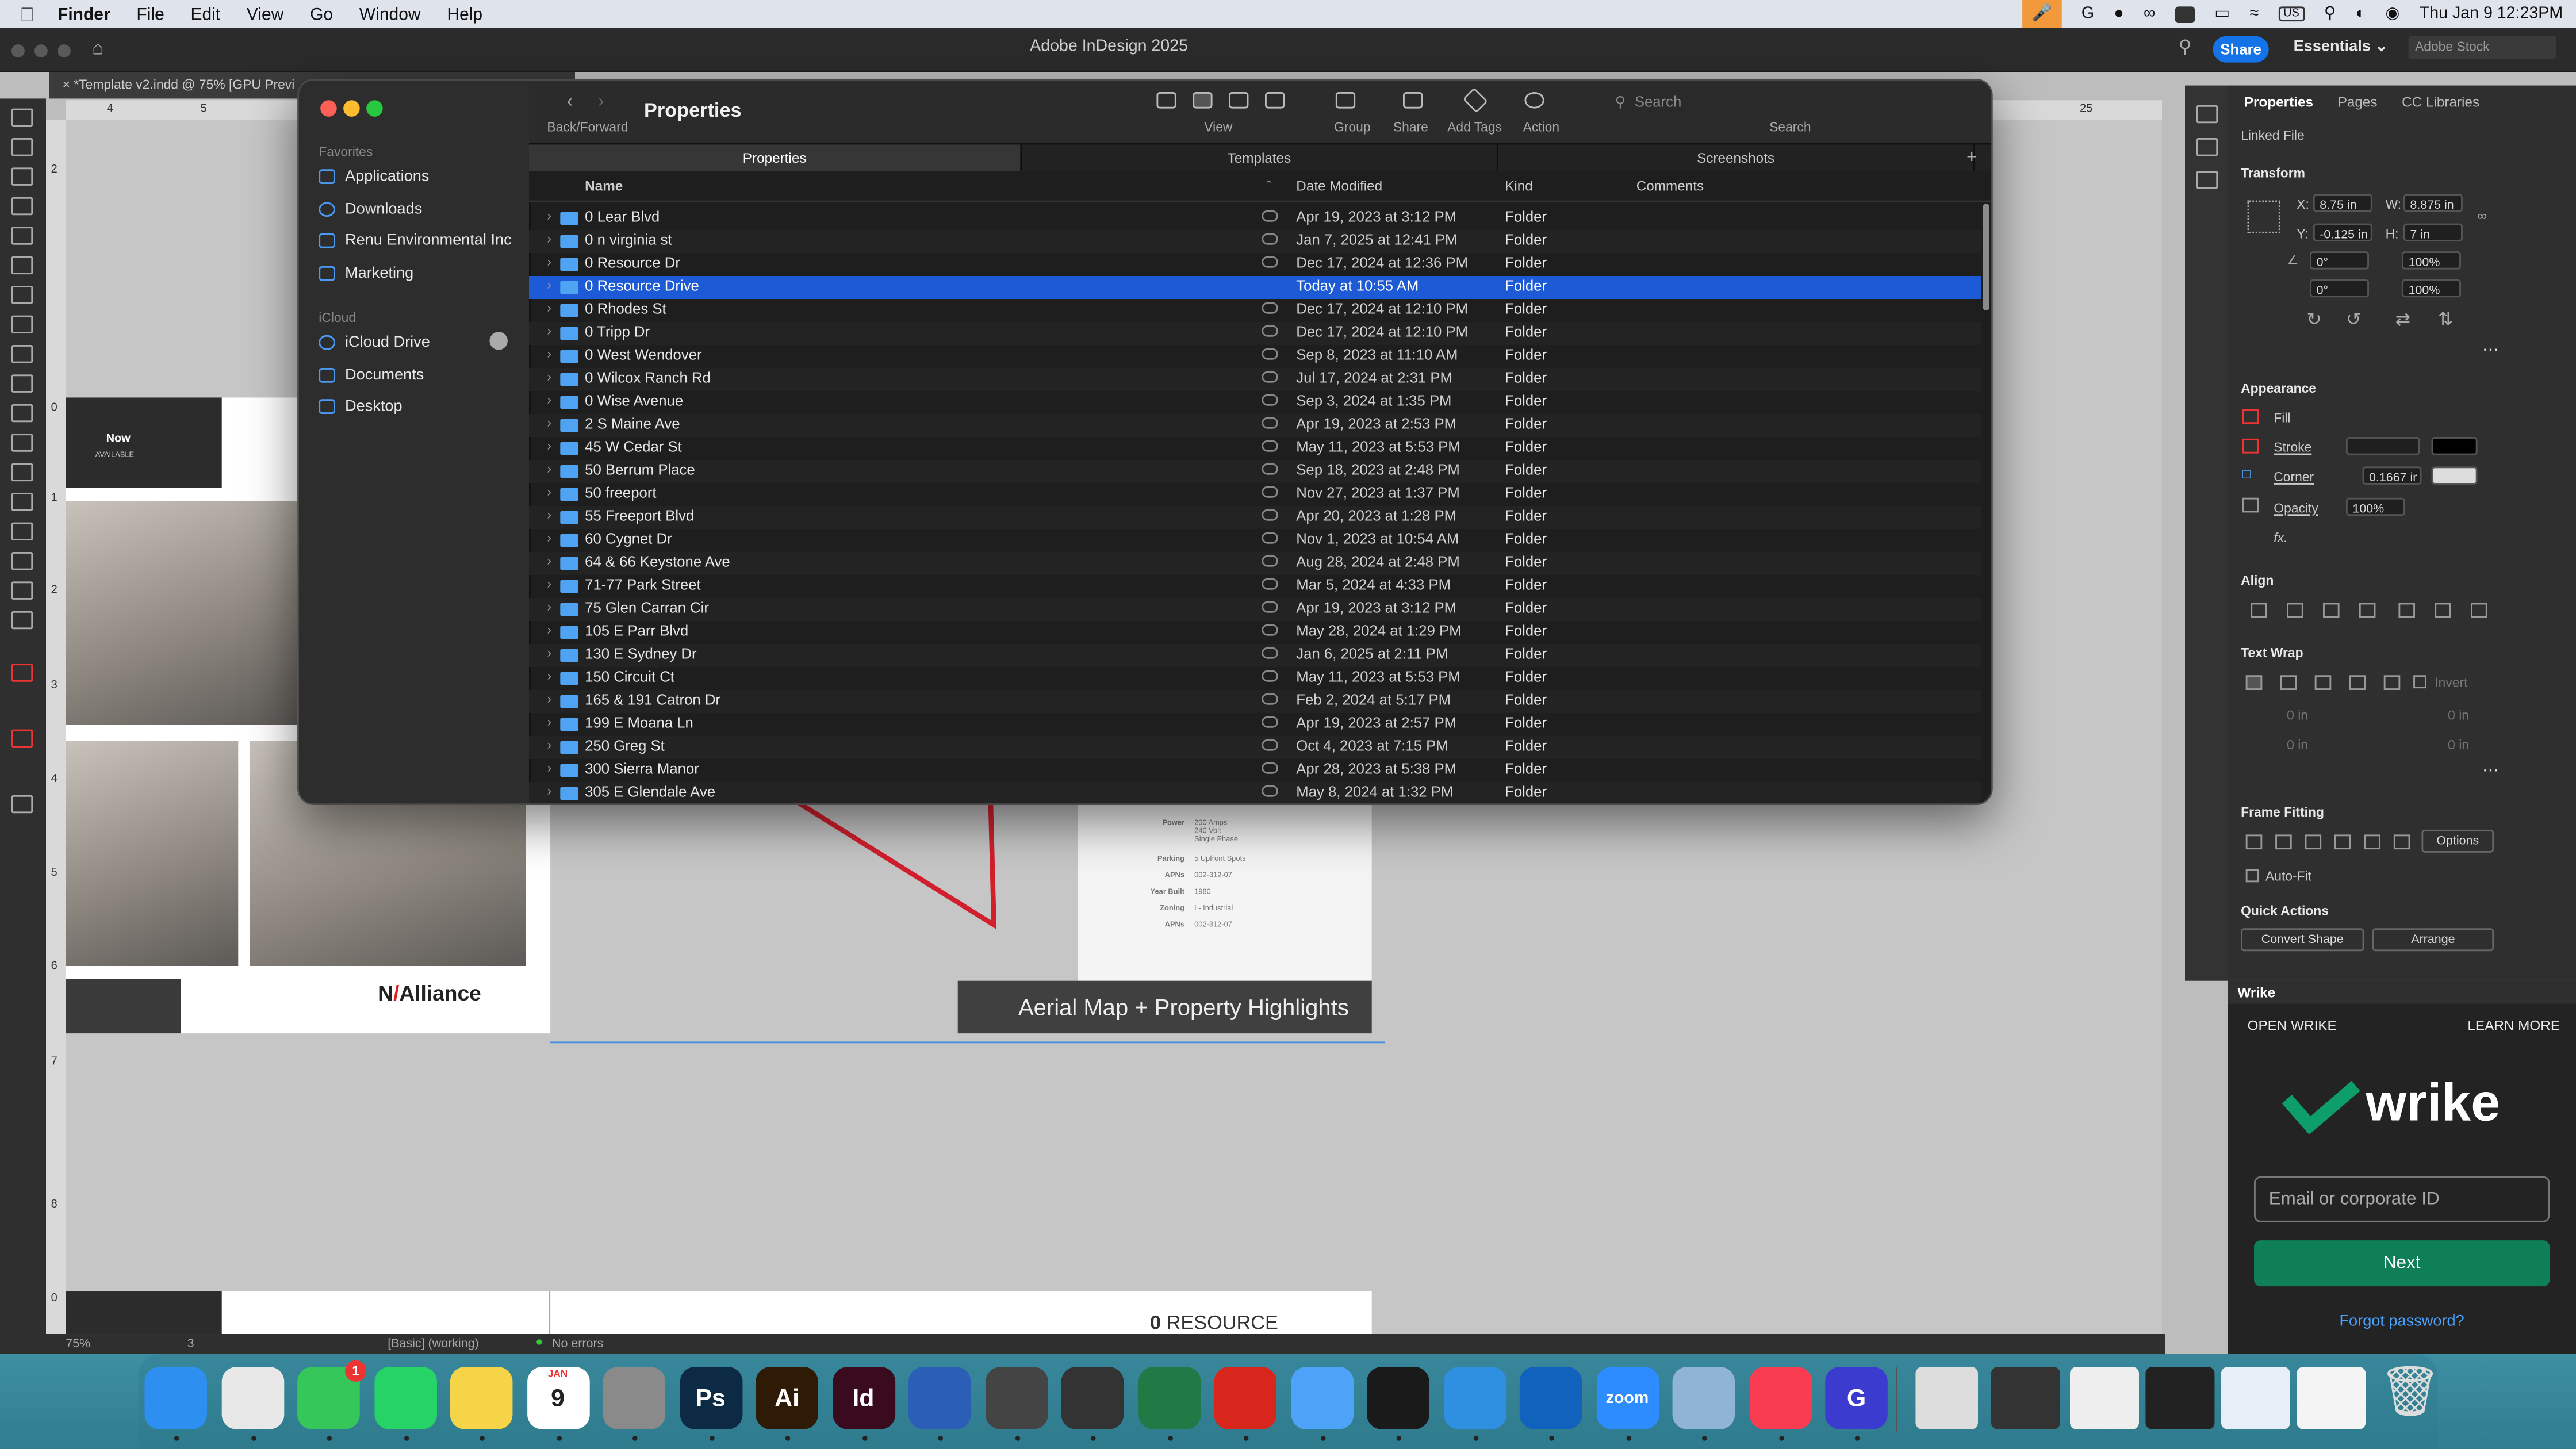 Image resolution: width=2576 pixels, height=1449 pixels. What do you see at coordinates (2292, 1025) in the screenshot?
I see `open-wrike-link: OPEN WRIKE` at bounding box center [2292, 1025].